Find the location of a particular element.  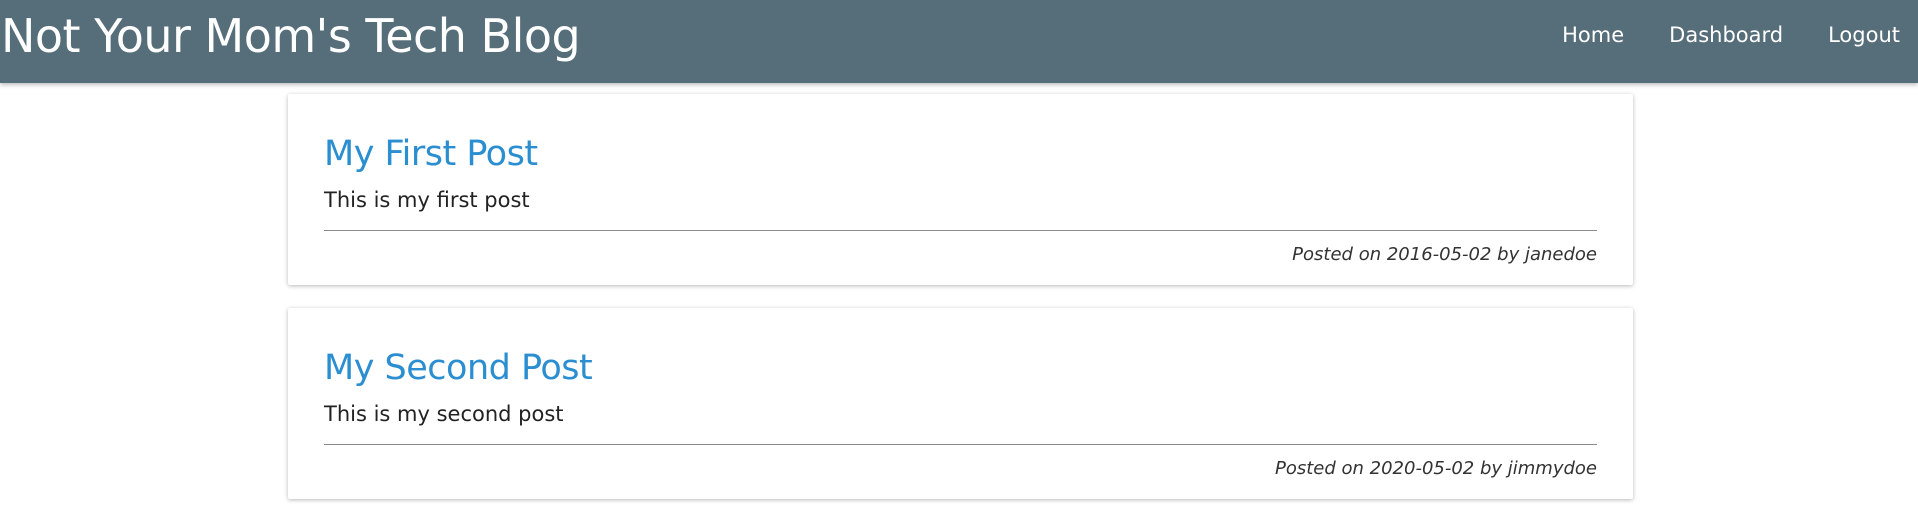

main-nav: Home Dashboard Logout is located at coordinates (1728, 35).